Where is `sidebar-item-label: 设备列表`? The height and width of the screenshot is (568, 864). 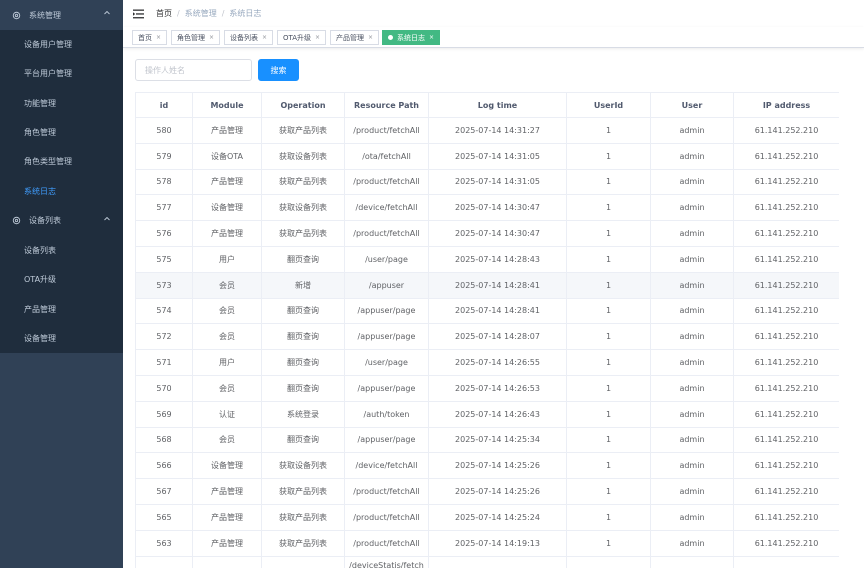 sidebar-item-label: 设备列表 is located at coordinates (40, 250).